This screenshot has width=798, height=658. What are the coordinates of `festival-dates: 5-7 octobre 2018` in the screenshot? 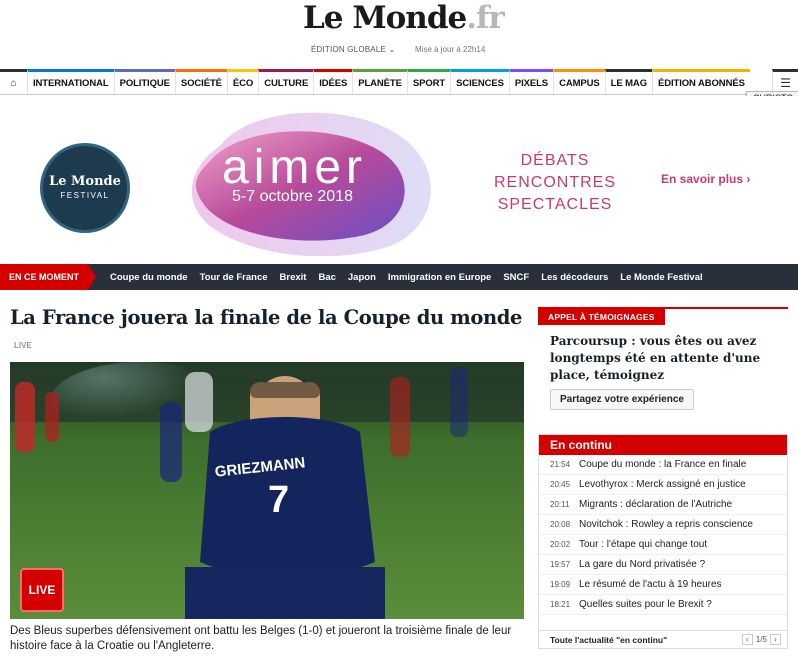 It's located at (292, 196).